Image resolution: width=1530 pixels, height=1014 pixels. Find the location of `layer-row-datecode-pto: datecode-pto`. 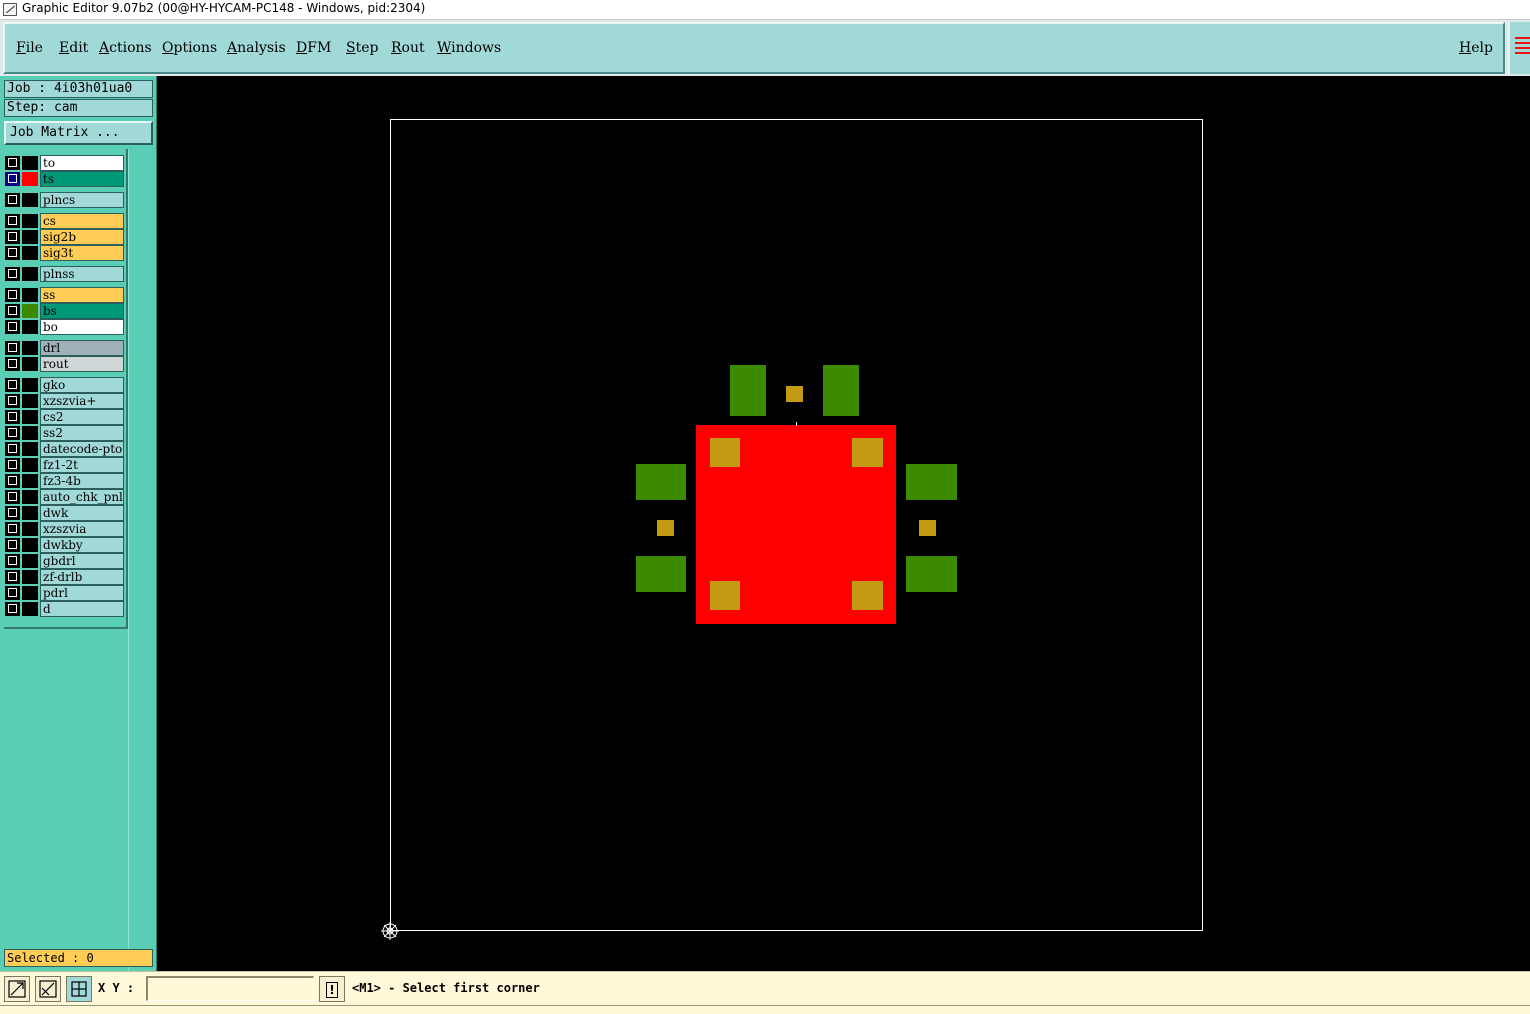

layer-row-datecode-pto: datecode-pto is located at coordinates (64, 449).